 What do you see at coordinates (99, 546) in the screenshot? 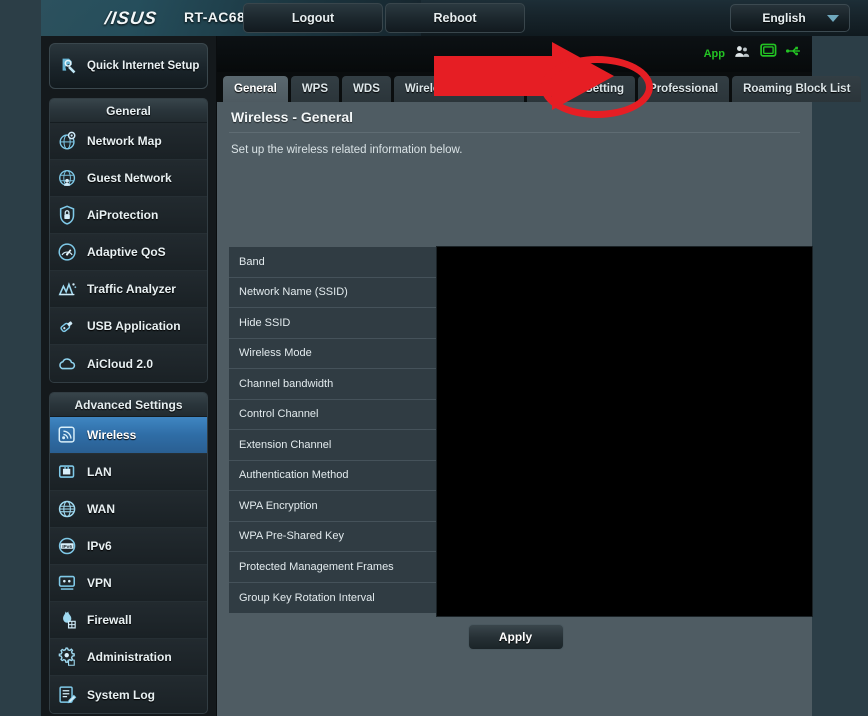
I see `sidebar-item-label: IPv6` at bounding box center [99, 546].